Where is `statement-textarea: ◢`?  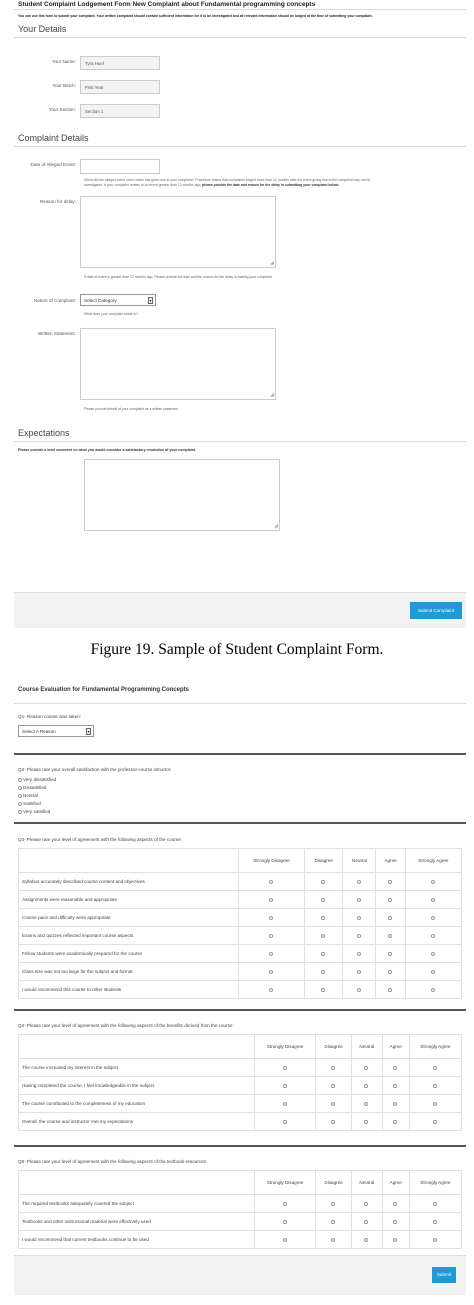
statement-textarea: ◢ is located at coordinates (178, 364).